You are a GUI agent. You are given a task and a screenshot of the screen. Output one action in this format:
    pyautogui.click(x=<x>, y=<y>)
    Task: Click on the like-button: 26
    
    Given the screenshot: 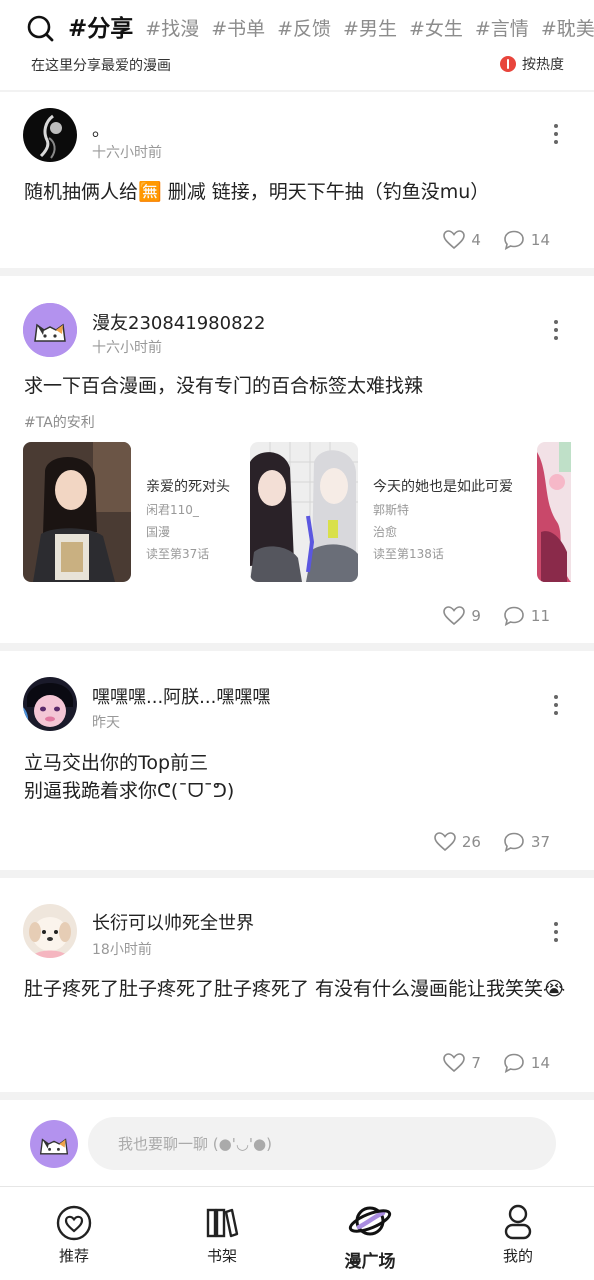 What is the action you would take?
    pyautogui.click(x=457, y=842)
    